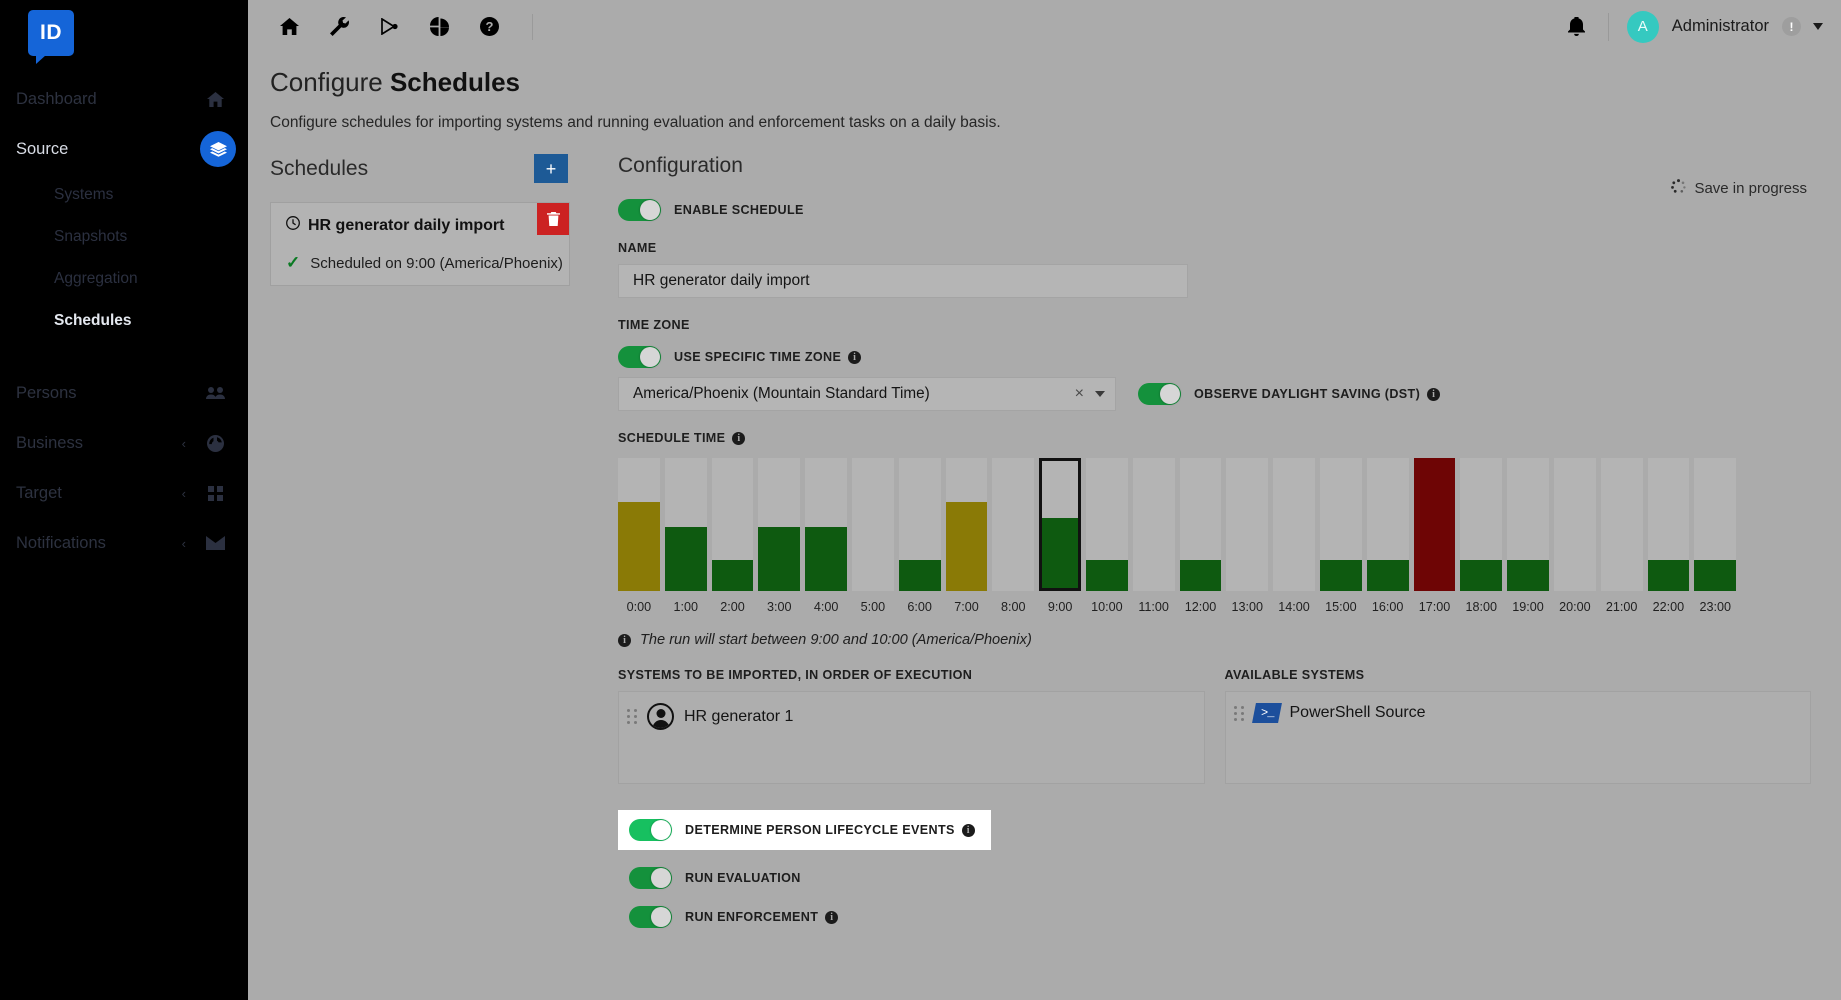 Image resolution: width=1841 pixels, height=1000 pixels. What do you see at coordinates (650, 830) in the screenshot?
I see `determine-lifecycle-events-toggle` at bounding box center [650, 830].